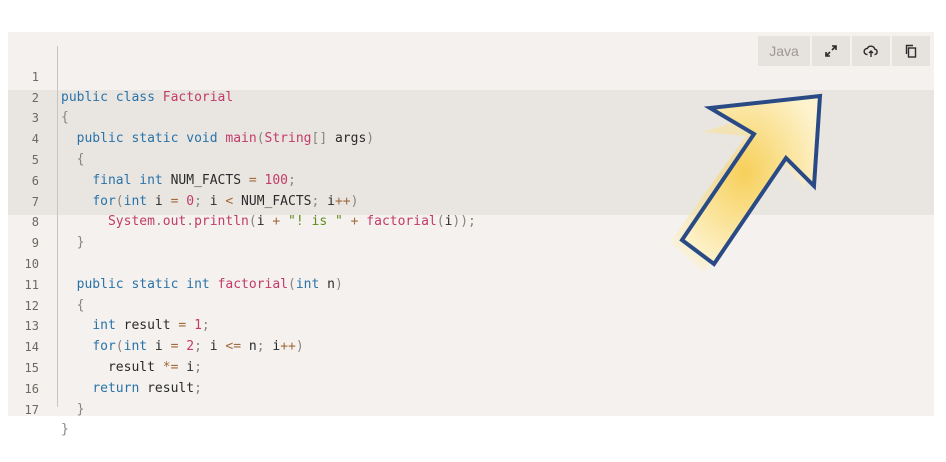  I want to click on code-line: 2 {, so click(471, 96).